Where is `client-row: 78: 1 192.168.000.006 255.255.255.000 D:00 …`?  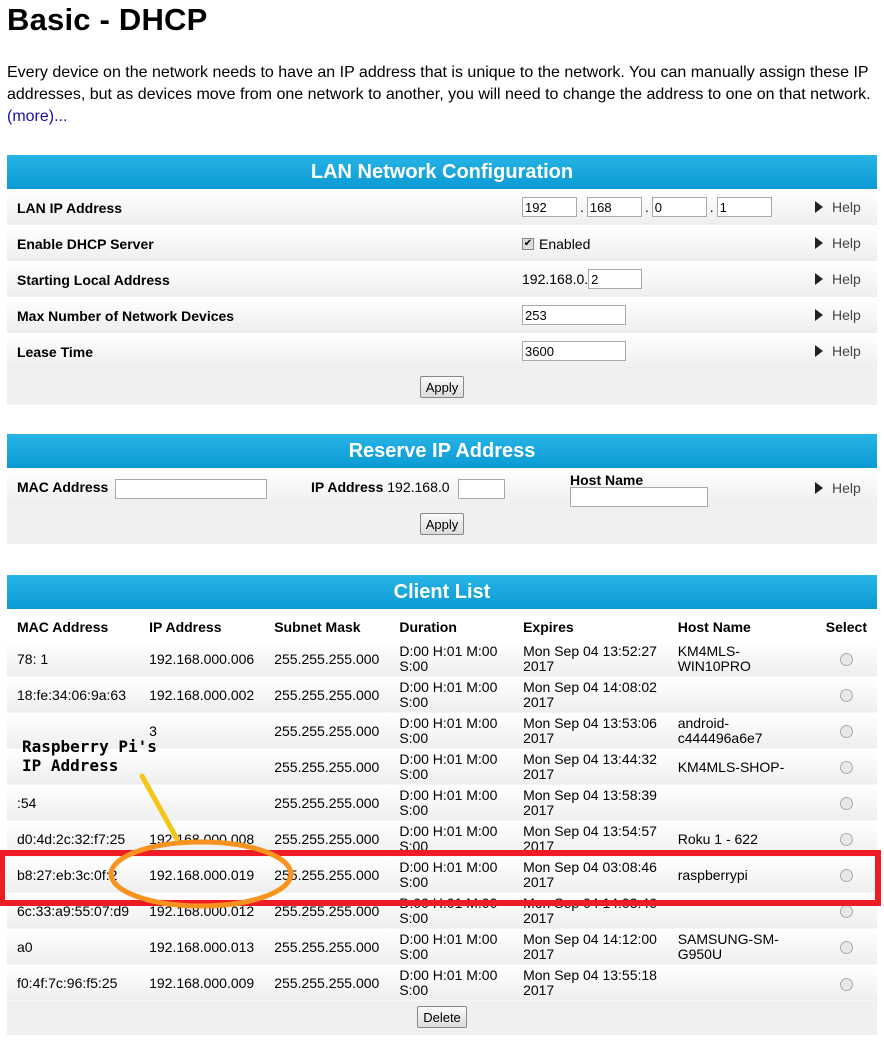
client-row: 78: 1 192.168.000.006 255.255.255.000 D:00 … is located at coordinates (442, 658).